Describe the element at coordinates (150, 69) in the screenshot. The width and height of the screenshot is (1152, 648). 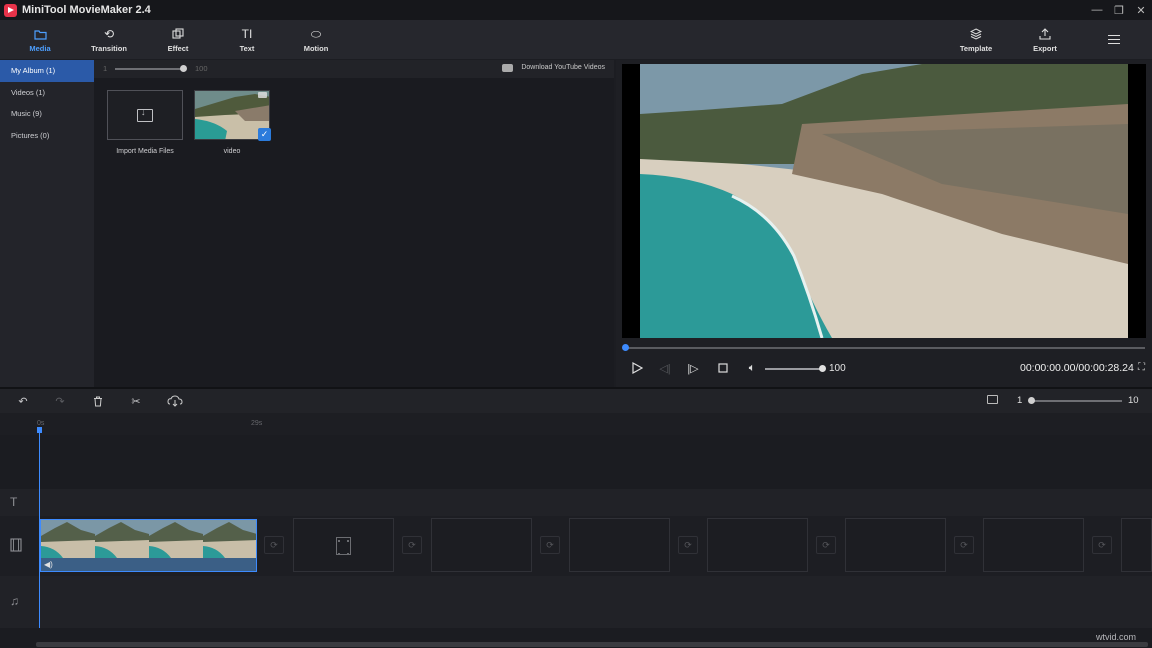
I see `thumb-zoom-slider` at that location.